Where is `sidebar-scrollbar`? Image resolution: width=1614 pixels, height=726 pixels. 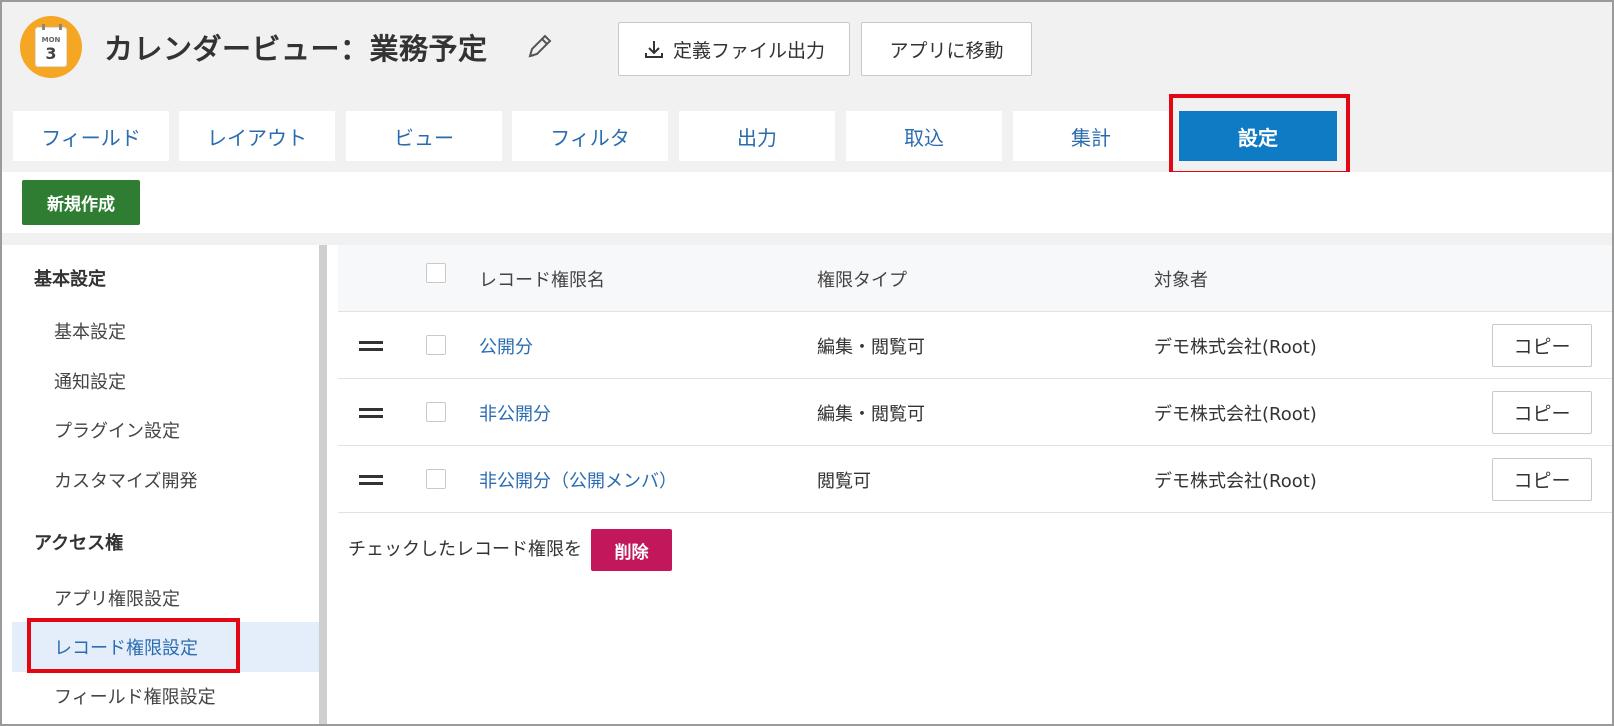 sidebar-scrollbar is located at coordinates (323, 484).